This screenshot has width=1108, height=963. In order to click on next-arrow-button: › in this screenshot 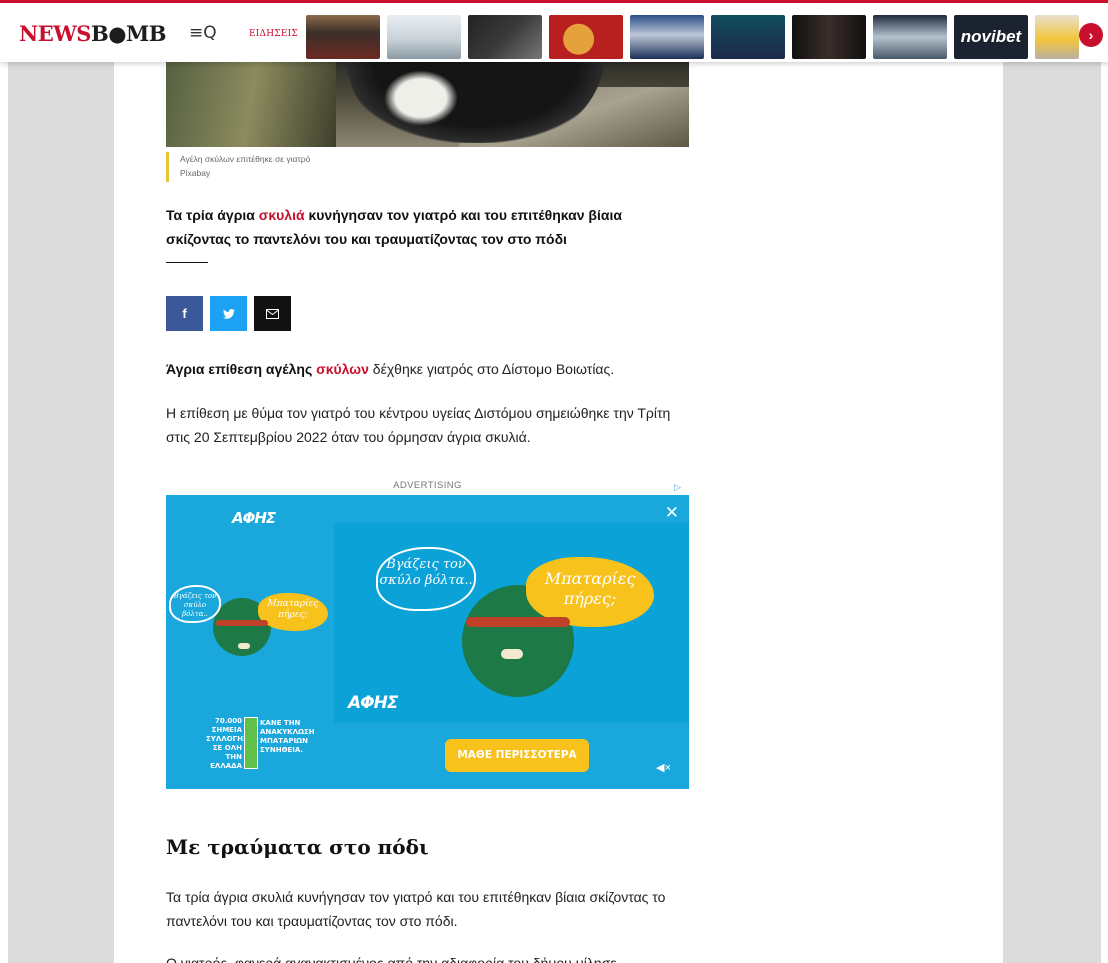, I will do `click(1091, 35)`.